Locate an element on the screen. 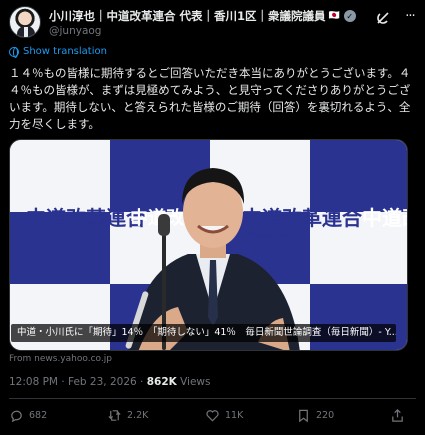 This screenshot has height=435, width=425. action-bar: 682 2.2K 11K 220 is located at coordinates (212, 418).